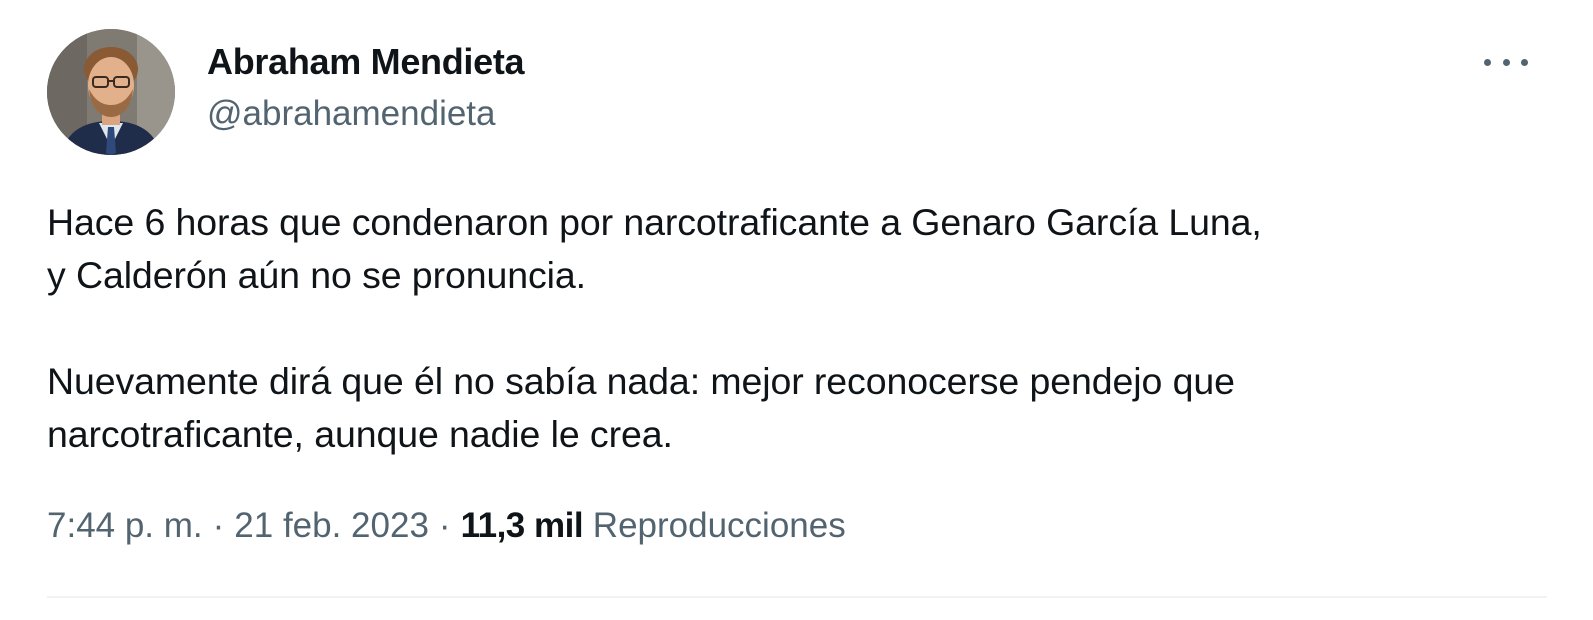 The width and height of the screenshot is (1593, 620). I want to click on more-options-button, so click(1506, 62).